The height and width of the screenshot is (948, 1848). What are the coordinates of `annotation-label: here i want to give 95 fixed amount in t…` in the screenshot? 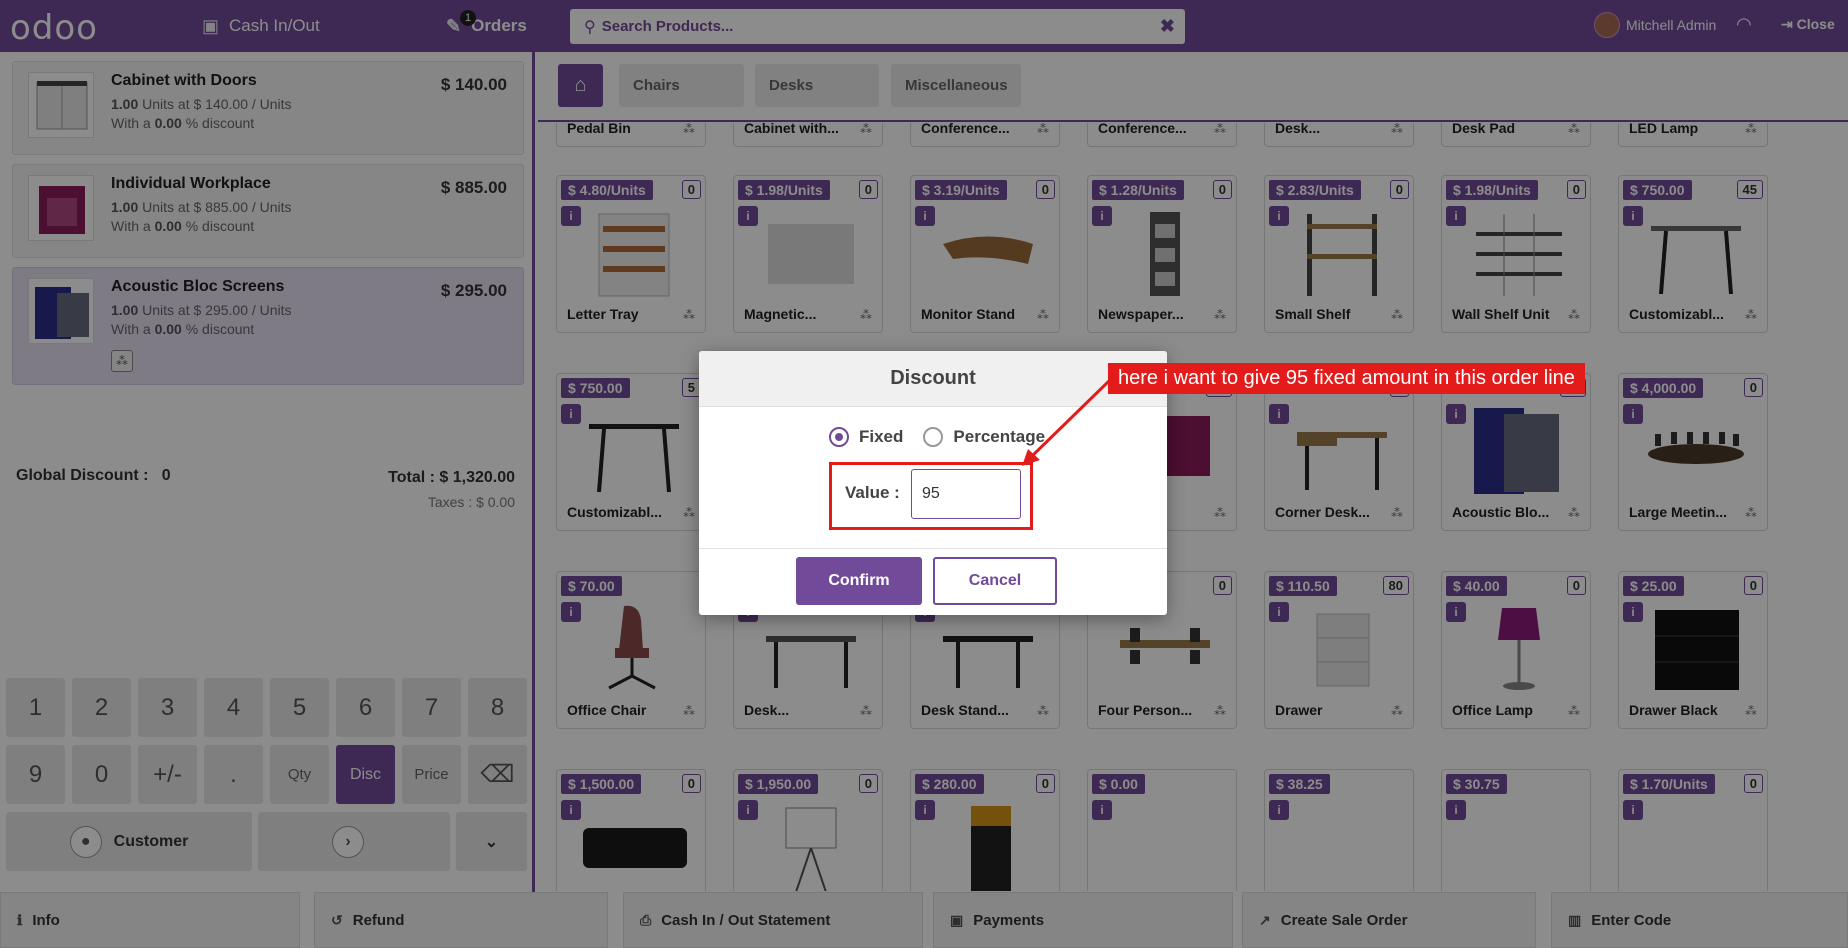 It's located at (1346, 378).